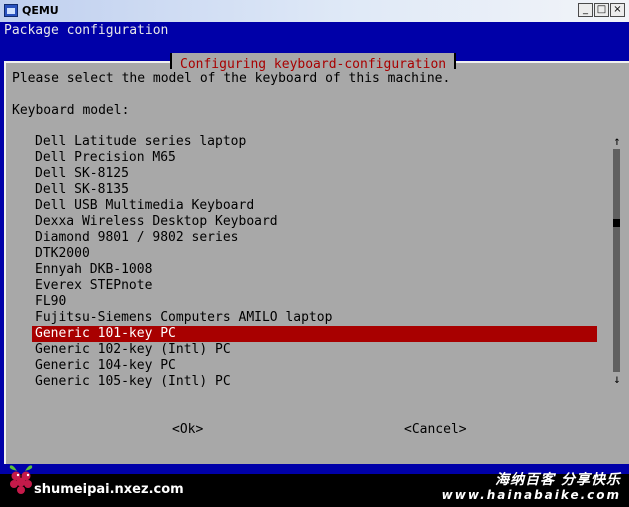  Describe the element at coordinates (109, 489) in the screenshot. I see `watermark-left-site: shumeipai.nxez.com` at that location.